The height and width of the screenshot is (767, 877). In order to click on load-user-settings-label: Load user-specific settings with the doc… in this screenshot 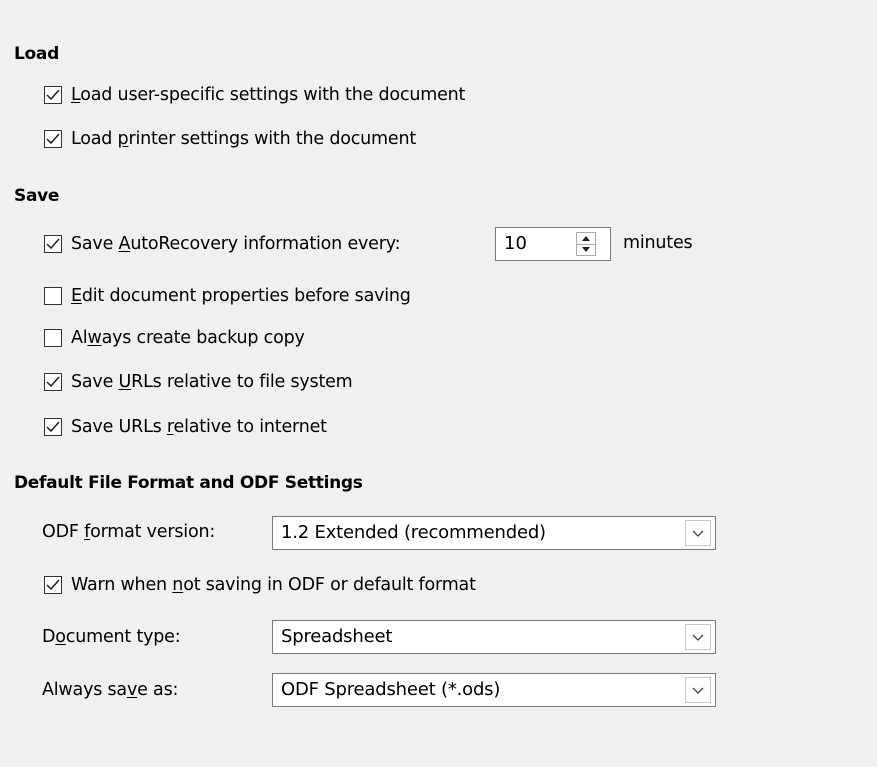, I will do `click(268, 95)`.